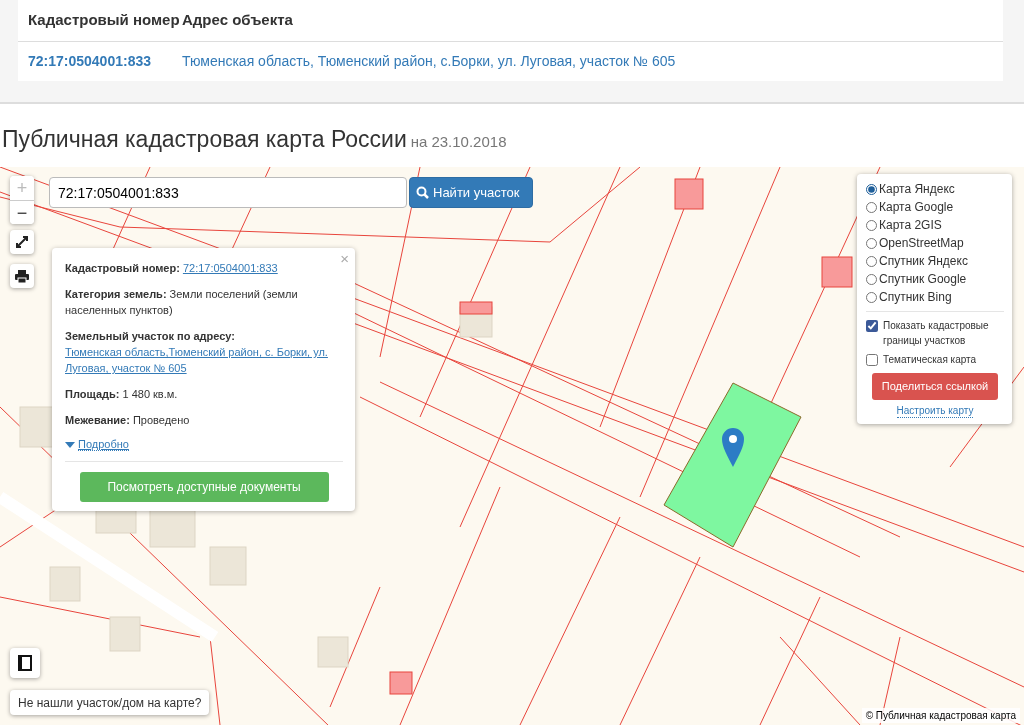 This screenshot has width=1024, height=725. I want to click on date-label: на 23.10.2018, so click(458, 141).